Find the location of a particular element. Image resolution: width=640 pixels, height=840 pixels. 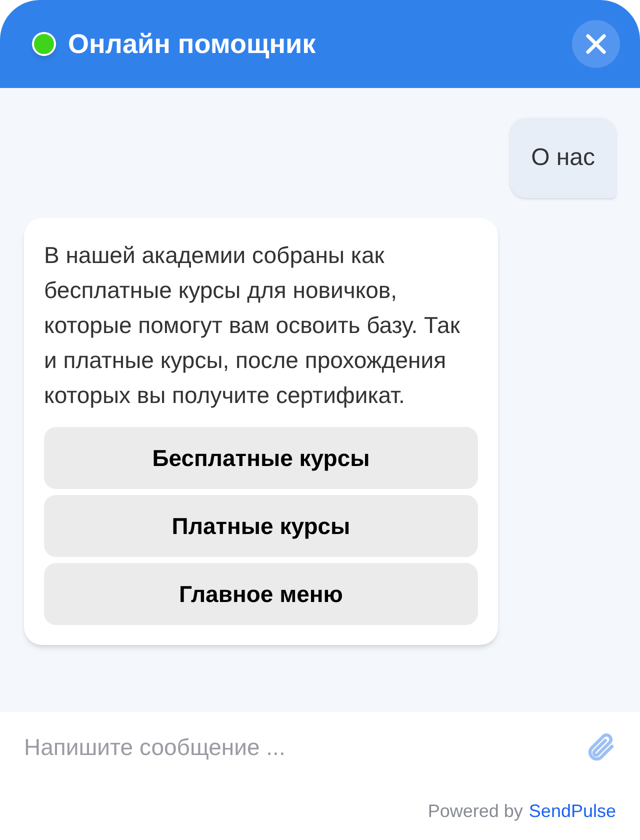

close-icon is located at coordinates (596, 44).